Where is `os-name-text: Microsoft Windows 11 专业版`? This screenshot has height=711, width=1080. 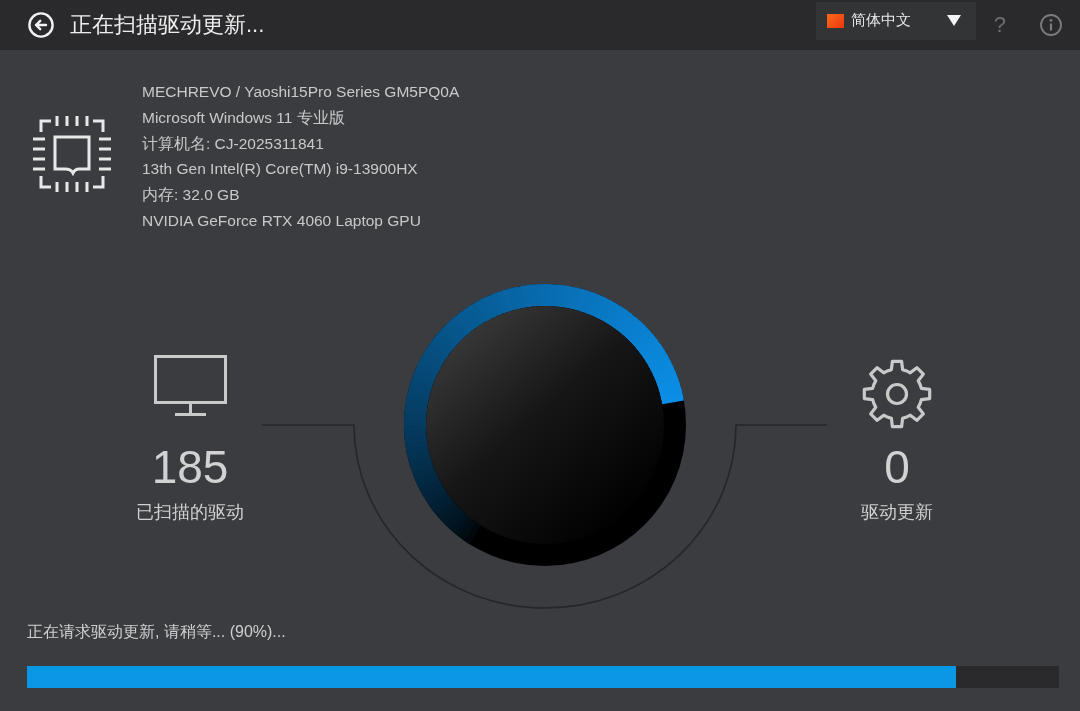 os-name-text: Microsoft Windows 11 专业版 is located at coordinates (244, 117).